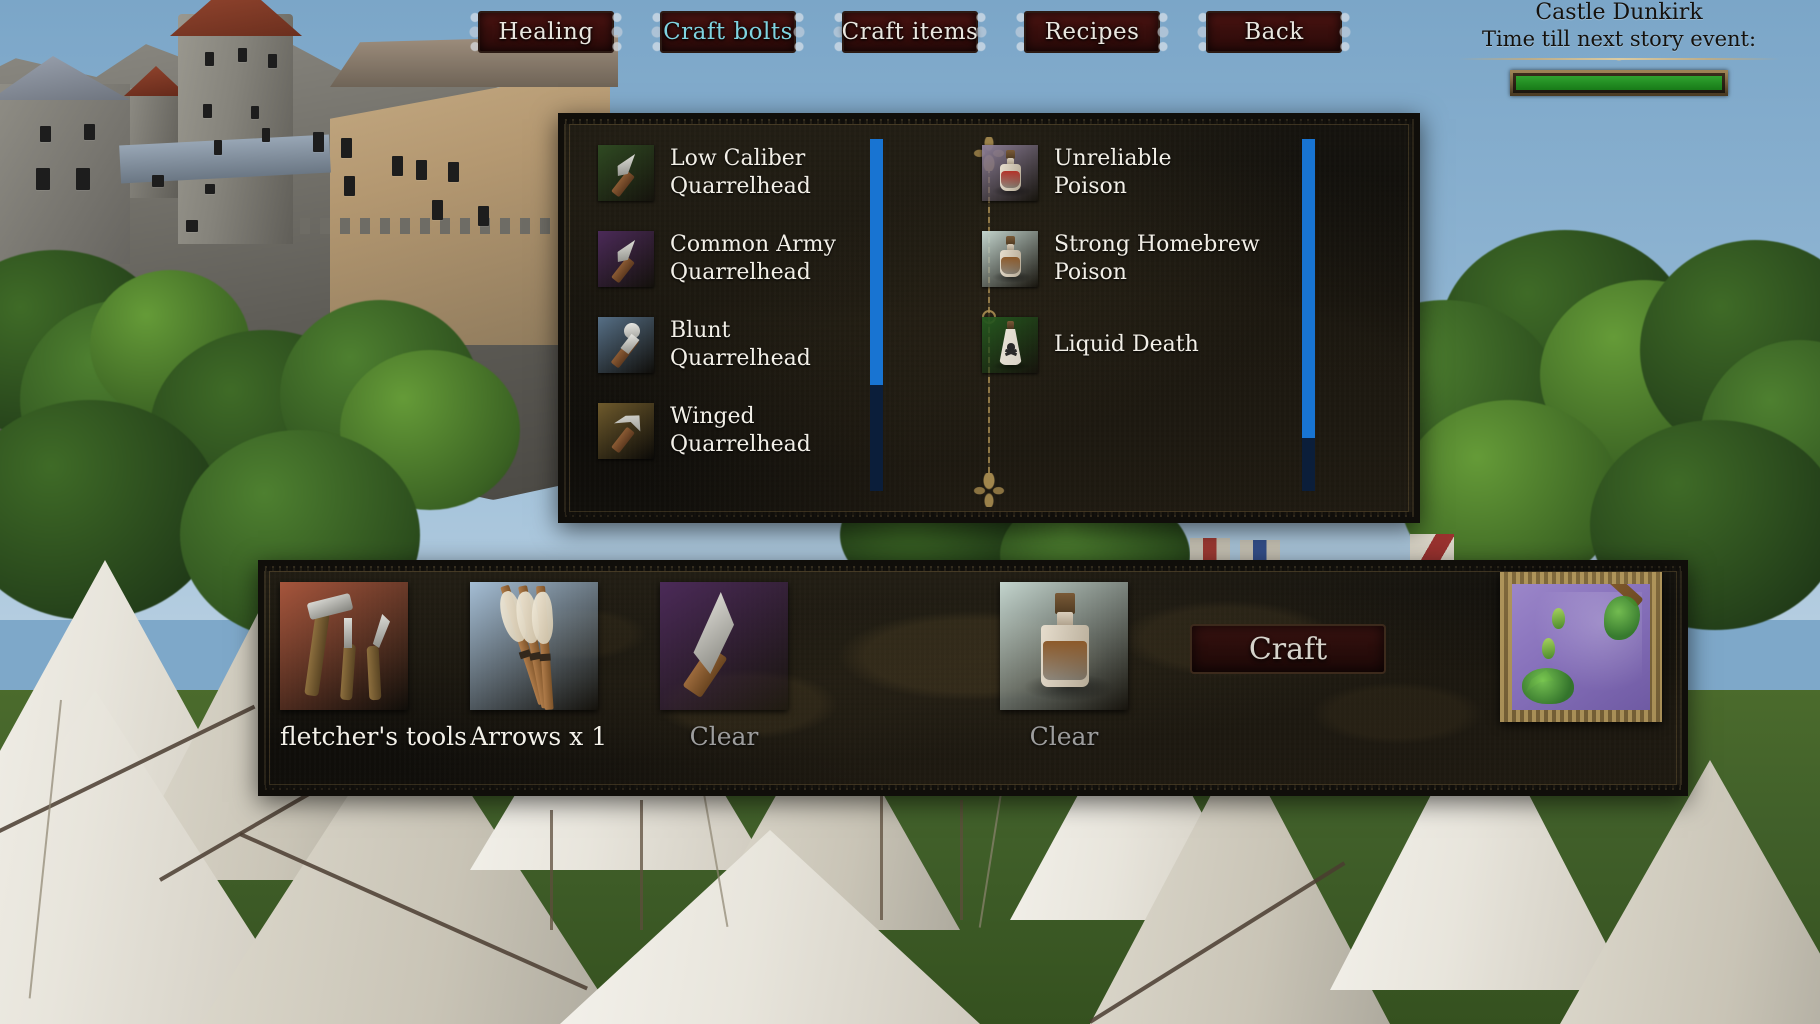 Image resolution: width=1820 pixels, height=1024 pixels. I want to click on craft-bar-edge-top, so click(973, 566).